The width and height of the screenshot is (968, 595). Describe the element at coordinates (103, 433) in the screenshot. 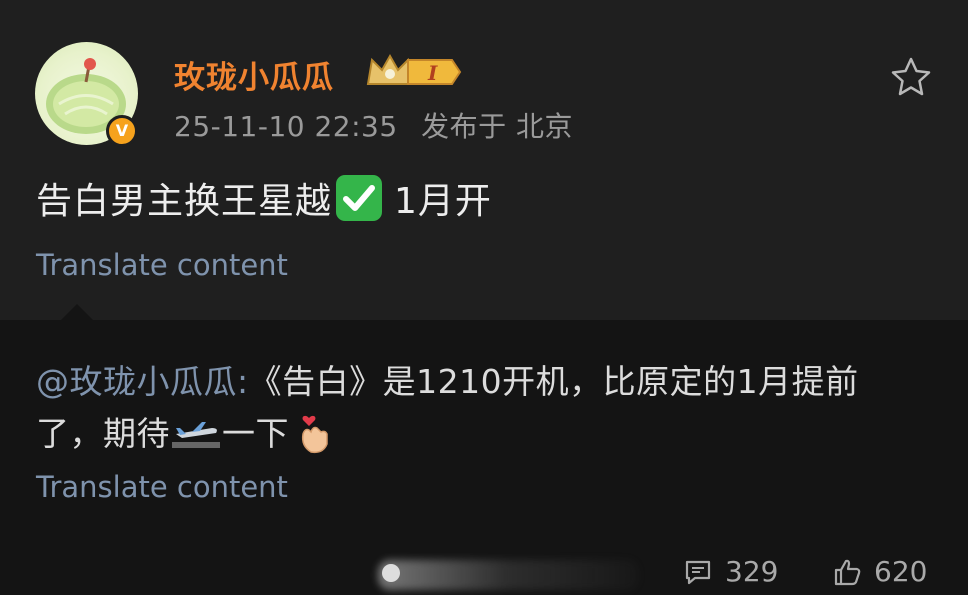

I see `repost-text-line2-part1: 了，期待` at that location.